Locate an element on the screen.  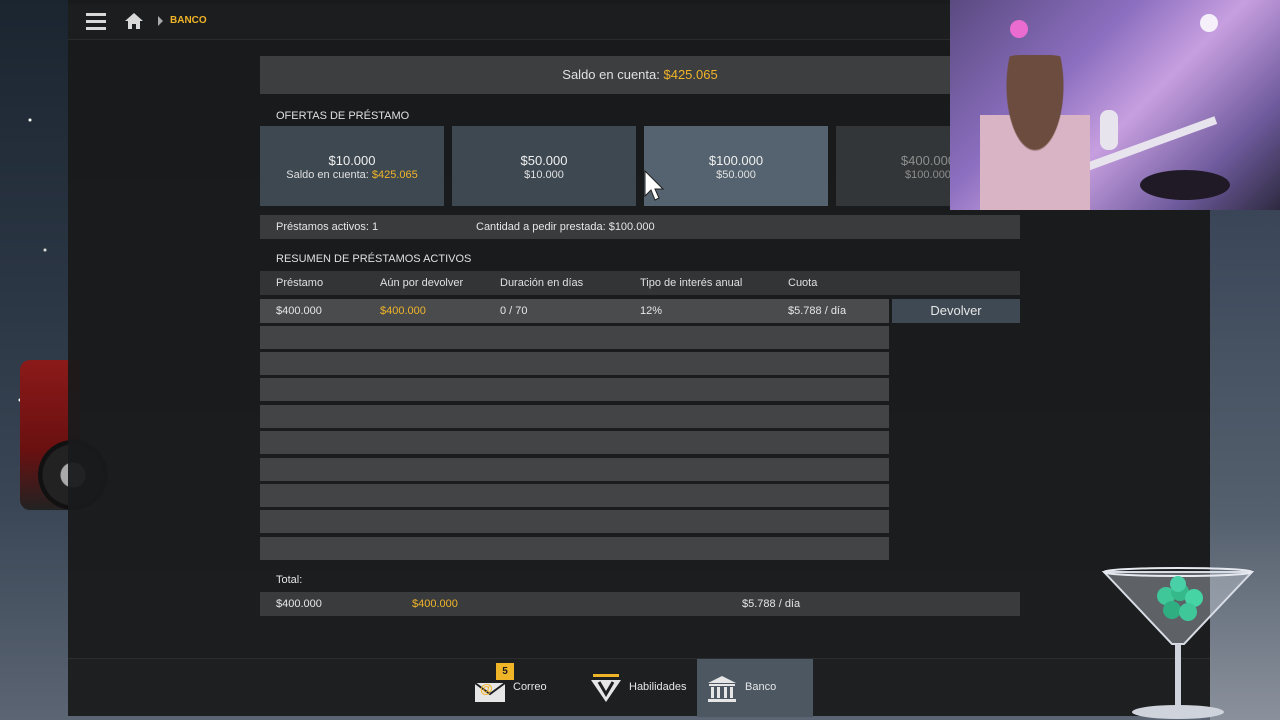
breadcrumb-current: BANCO is located at coordinates (188, 20).